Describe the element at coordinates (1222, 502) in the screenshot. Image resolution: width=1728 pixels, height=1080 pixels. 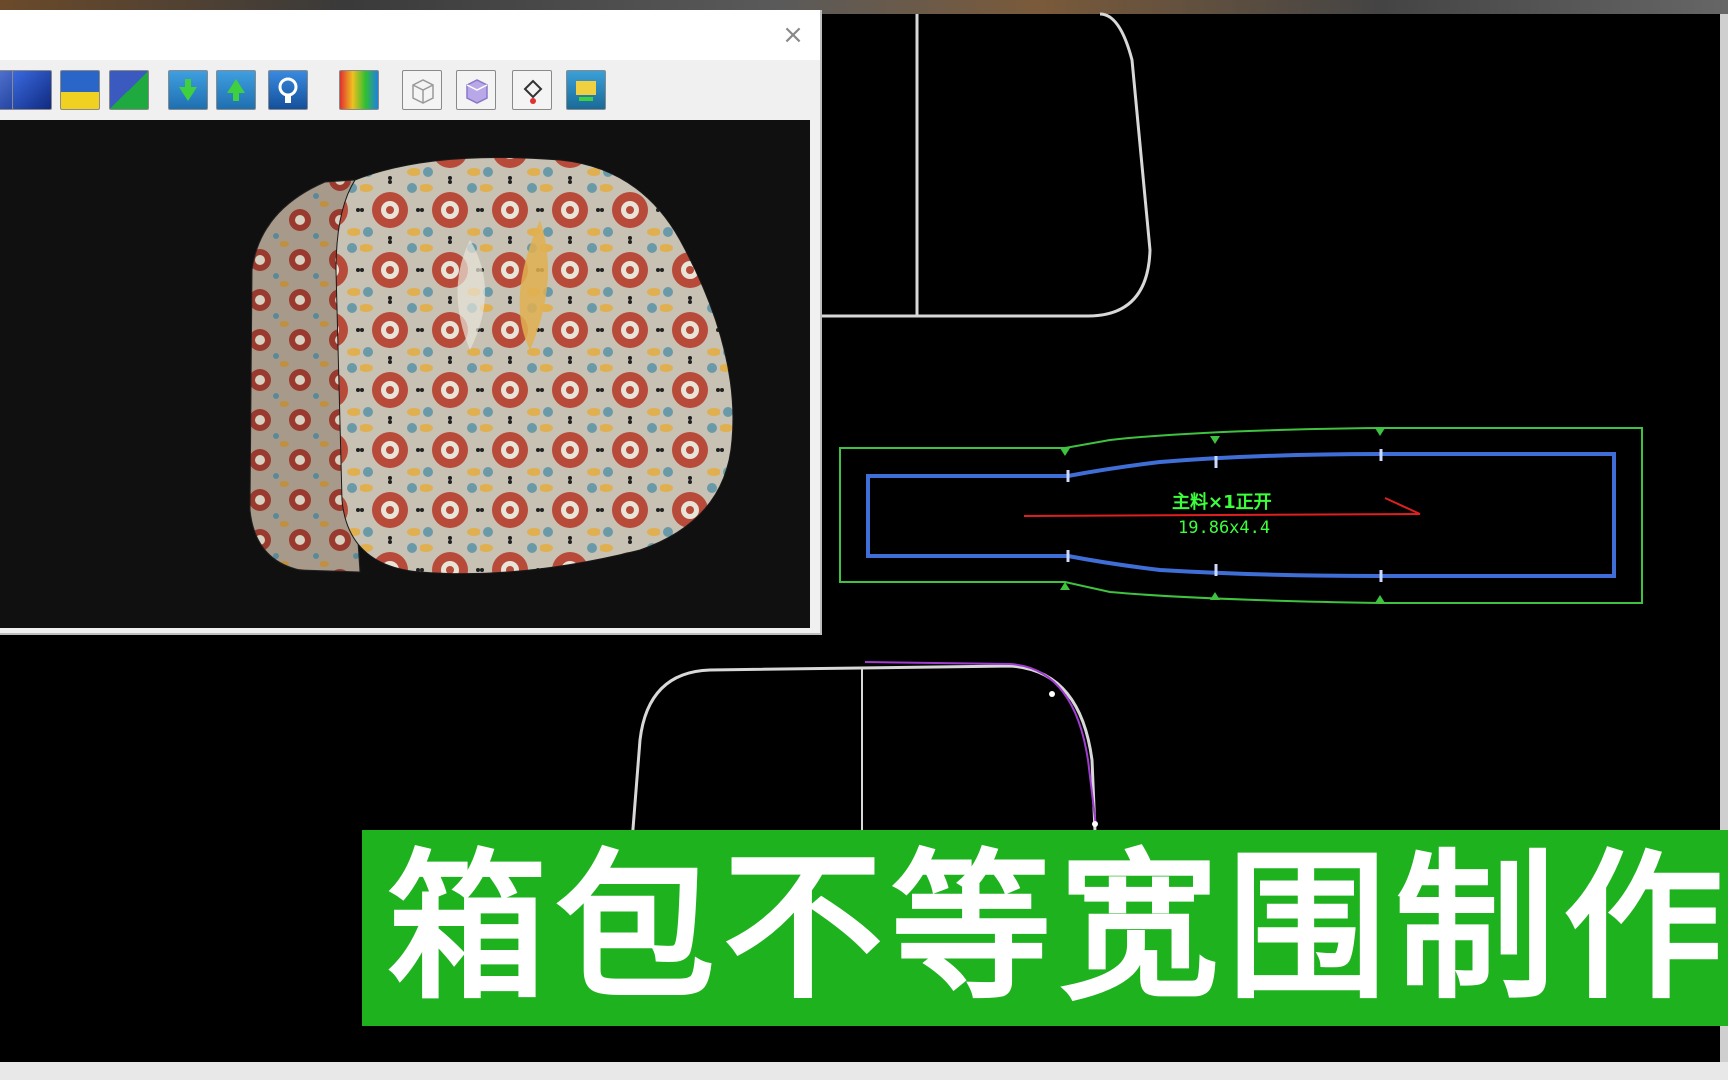
I see `piece-label-main: 主料×1正开` at that location.